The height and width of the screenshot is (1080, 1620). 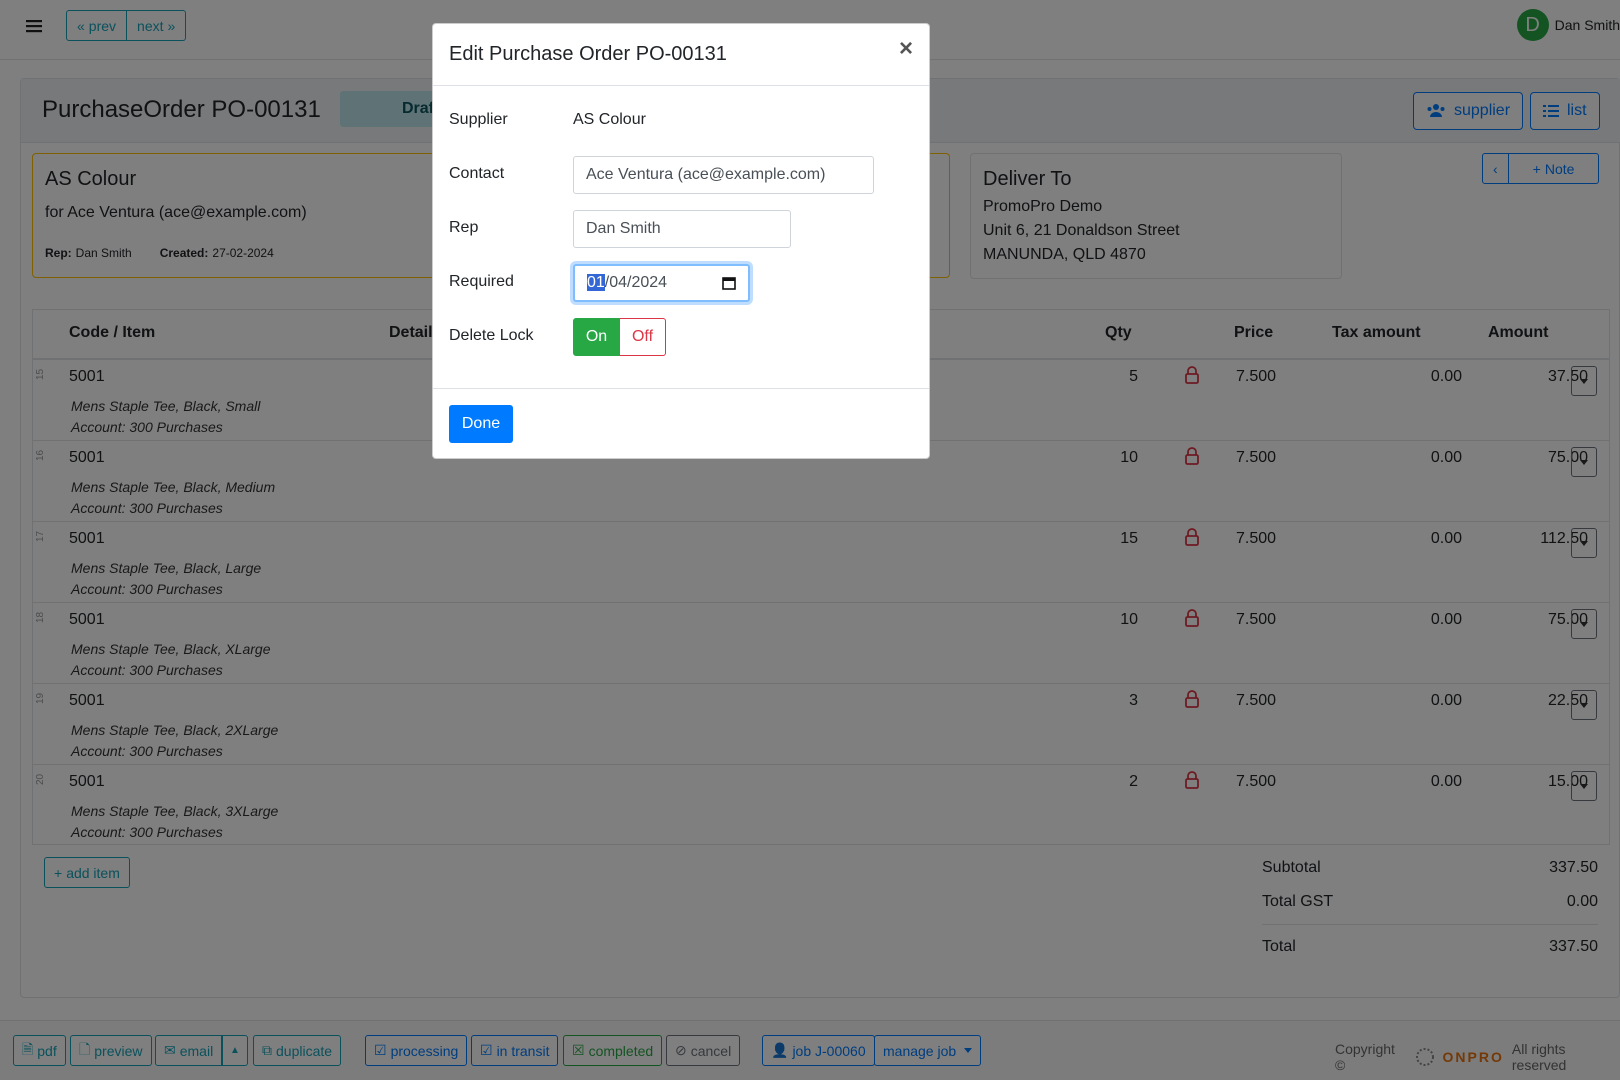 I want to click on supplier-value: AS Colour, so click(x=609, y=119).